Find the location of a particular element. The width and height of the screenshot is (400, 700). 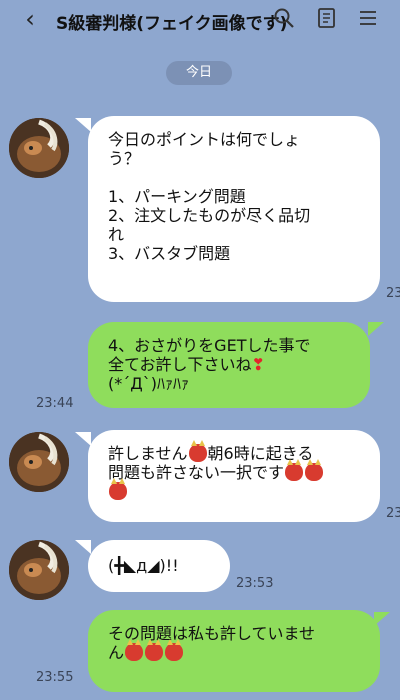

chat-header: ‹ S級審判様(フェイク画像です) is located at coordinates (200, 24).